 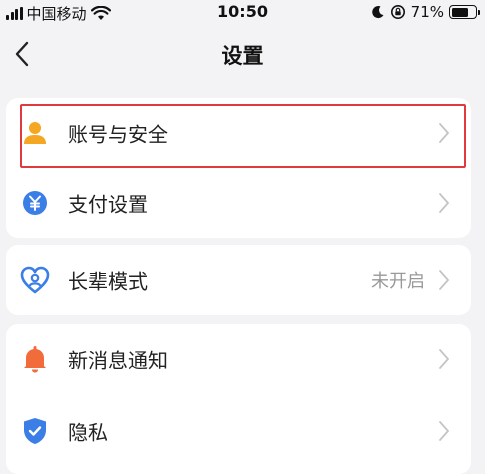 I want to click on payment-settings-label: 支付设置, so click(x=108, y=204).